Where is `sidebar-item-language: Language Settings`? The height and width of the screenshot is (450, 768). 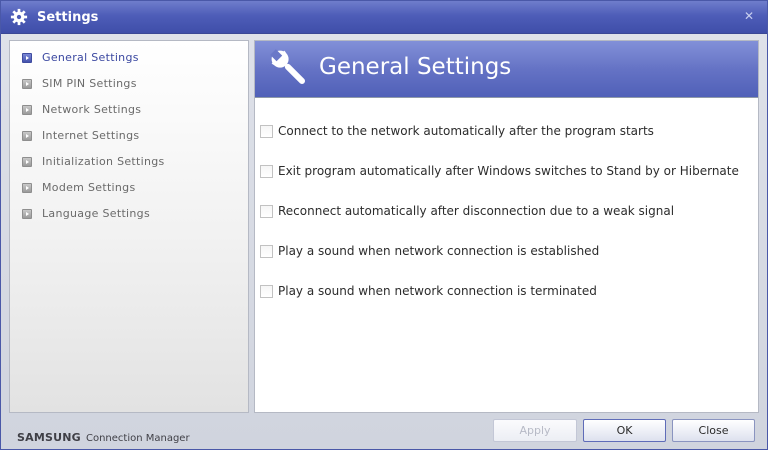 sidebar-item-language: Language Settings is located at coordinates (129, 214).